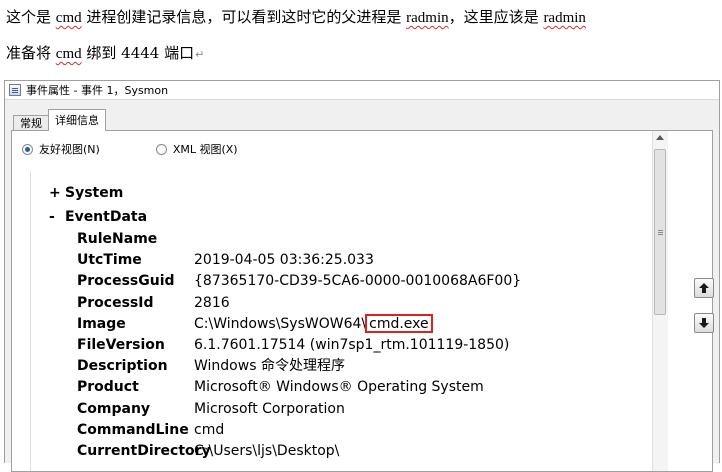 This screenshot has width=722, height=472. I want to click on expand-icon: +, so click(57, 193).